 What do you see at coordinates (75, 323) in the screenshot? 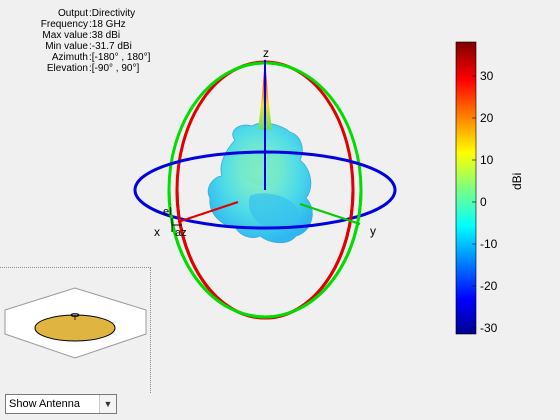
I see `antenna-geometry` at bounding box center [75, 323].